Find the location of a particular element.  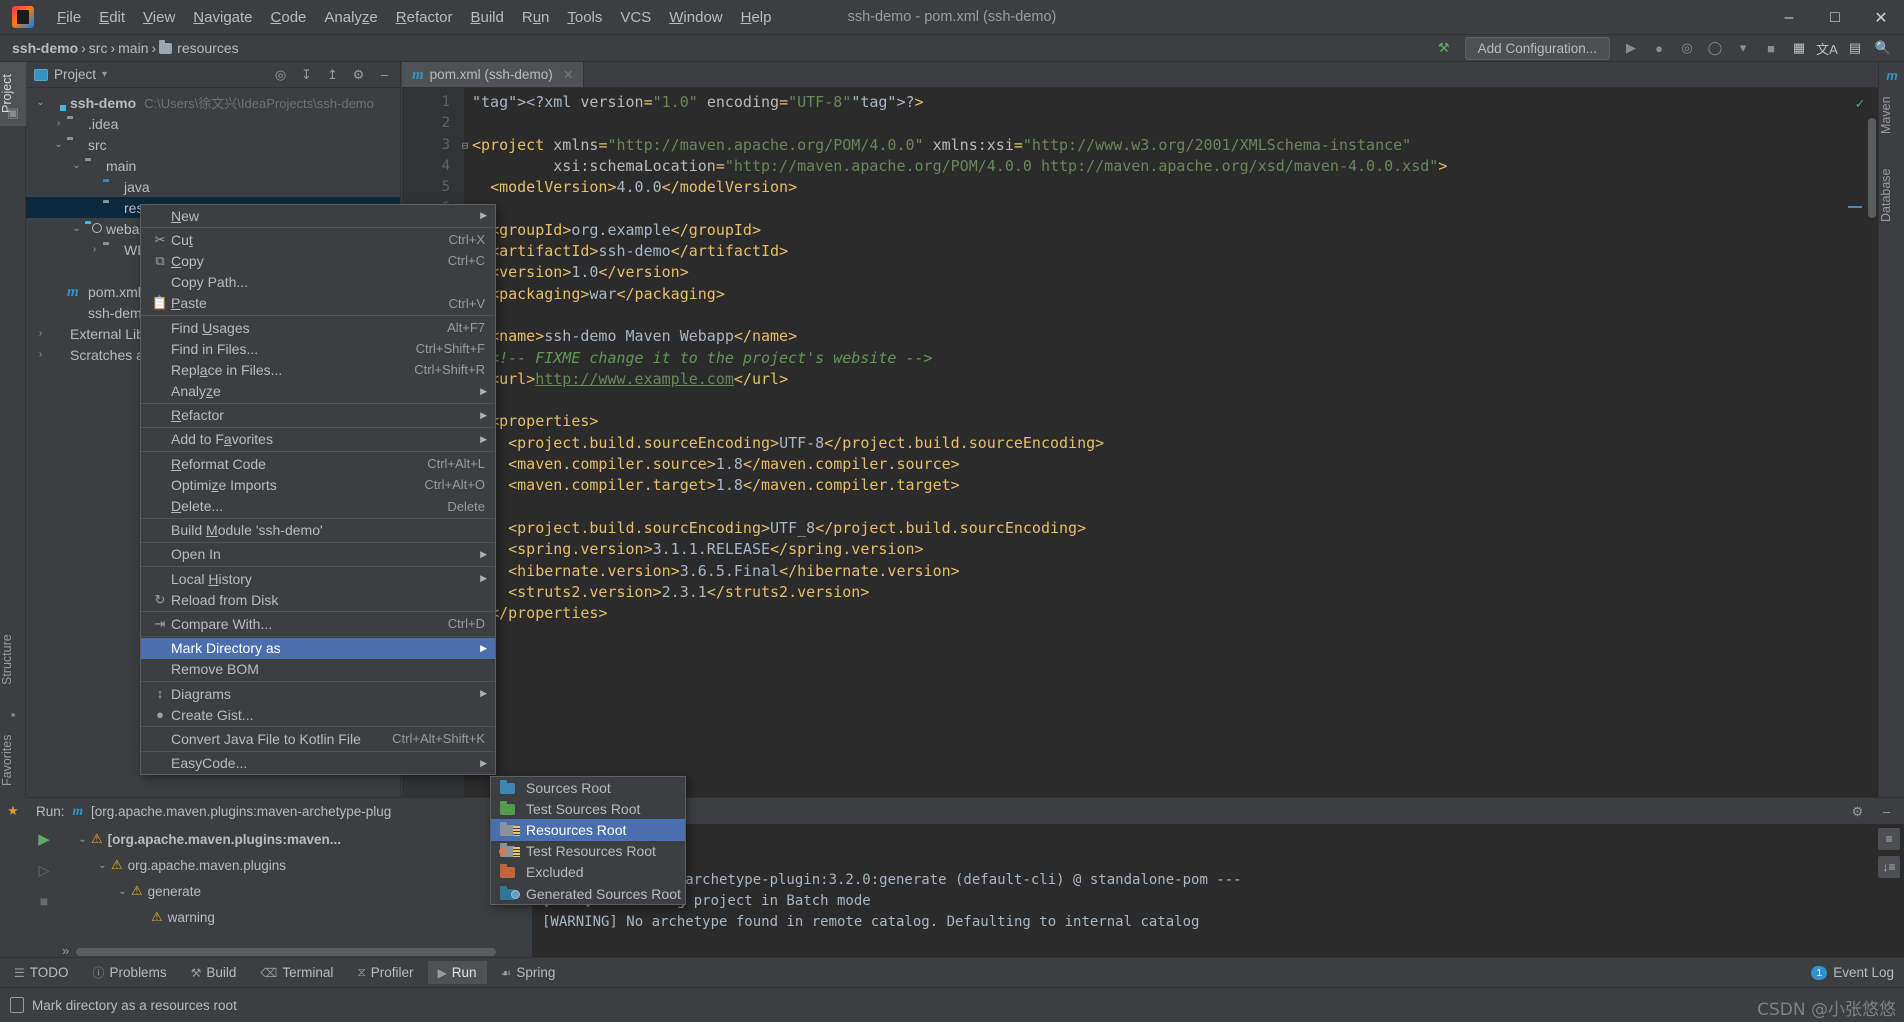

menu-item-remove-bom: Remove BOM is located at coordinates (318, 669).